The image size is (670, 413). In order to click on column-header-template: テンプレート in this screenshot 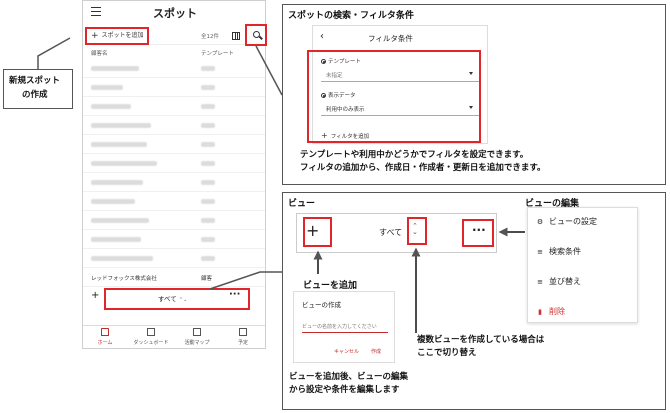, I will do `click(217, 54)`.